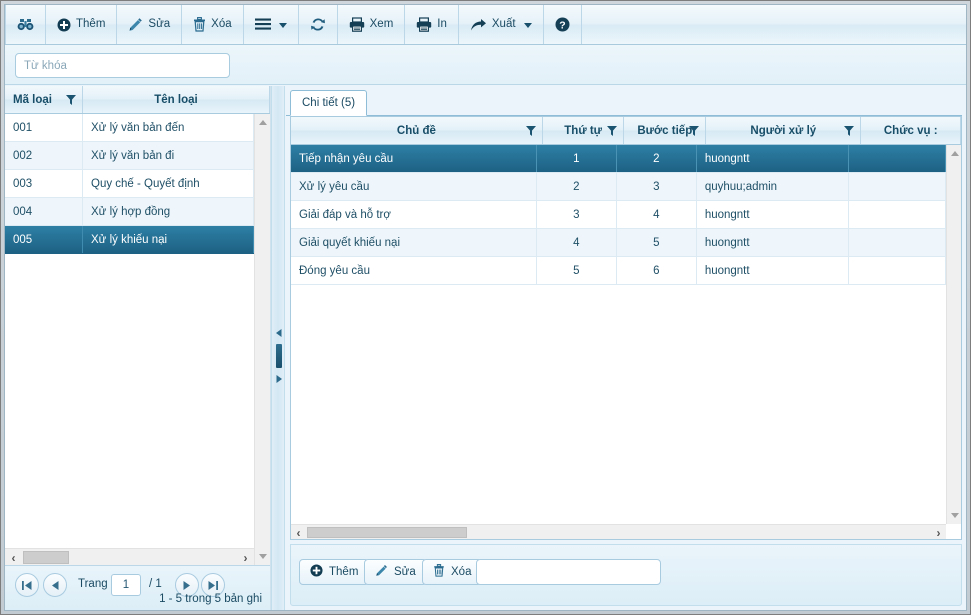 Image resolution: width=971 pixels, height=615 pixels. I want to click on tab-chi-tiet: Chi tiết (5), so click(329, 103).